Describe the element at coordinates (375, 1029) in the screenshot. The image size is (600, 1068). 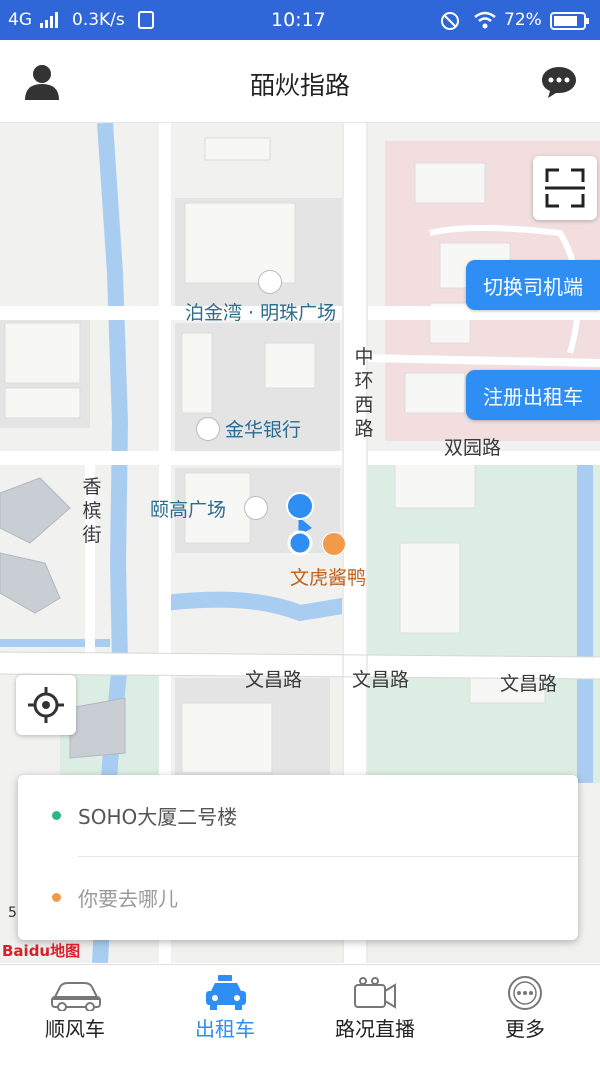
I see `tab-label: 路况直播` at that location.